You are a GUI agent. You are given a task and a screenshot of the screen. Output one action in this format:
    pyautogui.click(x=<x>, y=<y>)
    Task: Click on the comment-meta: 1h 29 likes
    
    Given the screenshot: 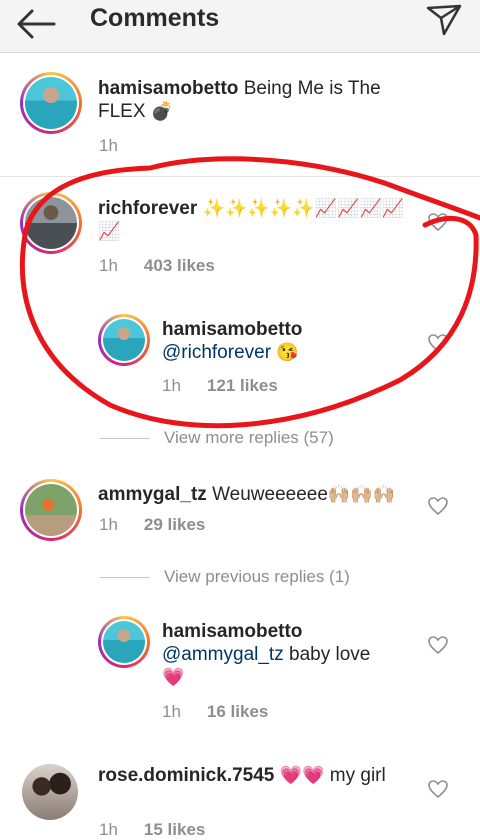 What is the action you would take?
    pyautogui.click(x=152, y=525)
    